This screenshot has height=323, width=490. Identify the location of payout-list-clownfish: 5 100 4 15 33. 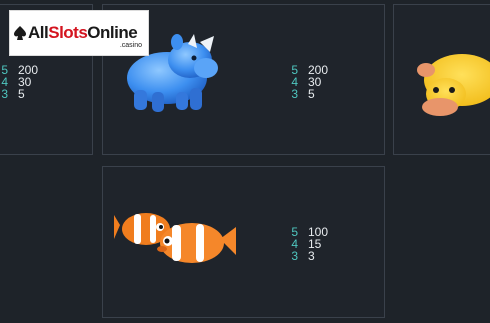
(309, 244).